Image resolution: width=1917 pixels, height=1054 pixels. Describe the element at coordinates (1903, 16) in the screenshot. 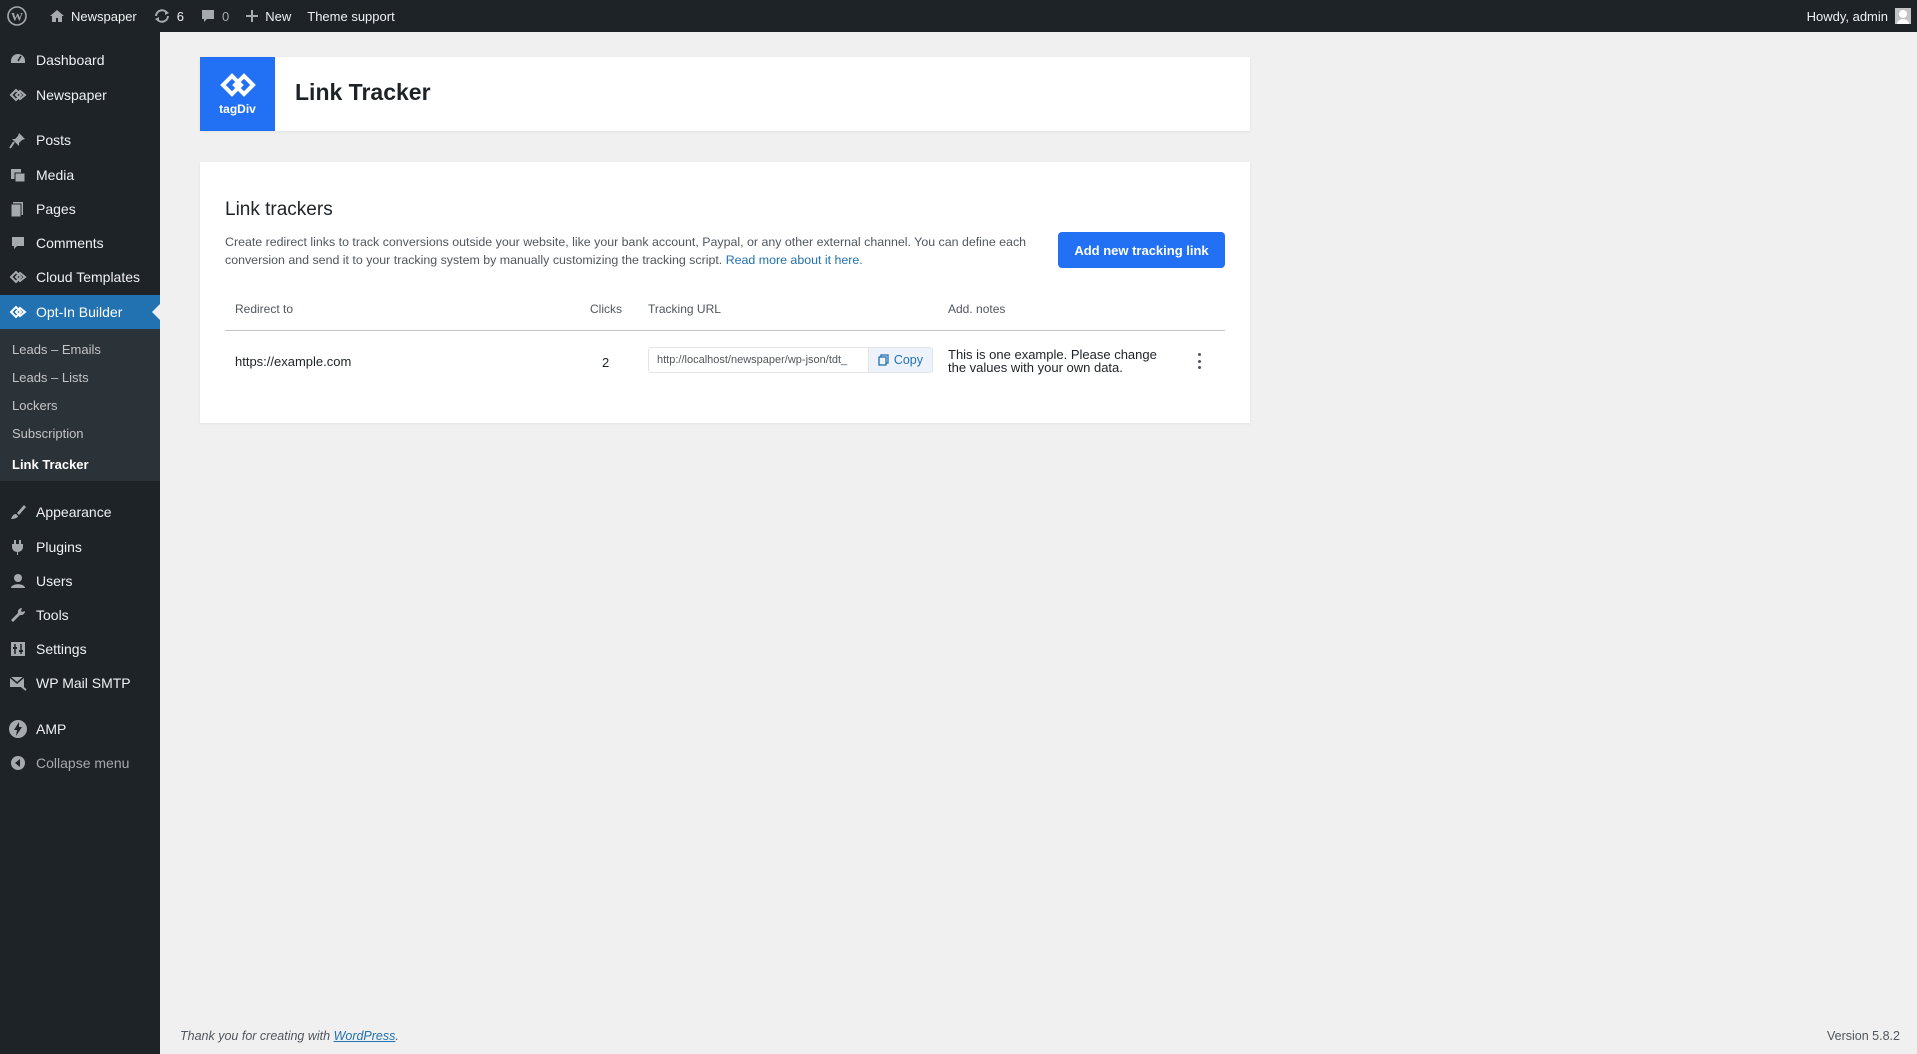

I see `avatar` at that location.